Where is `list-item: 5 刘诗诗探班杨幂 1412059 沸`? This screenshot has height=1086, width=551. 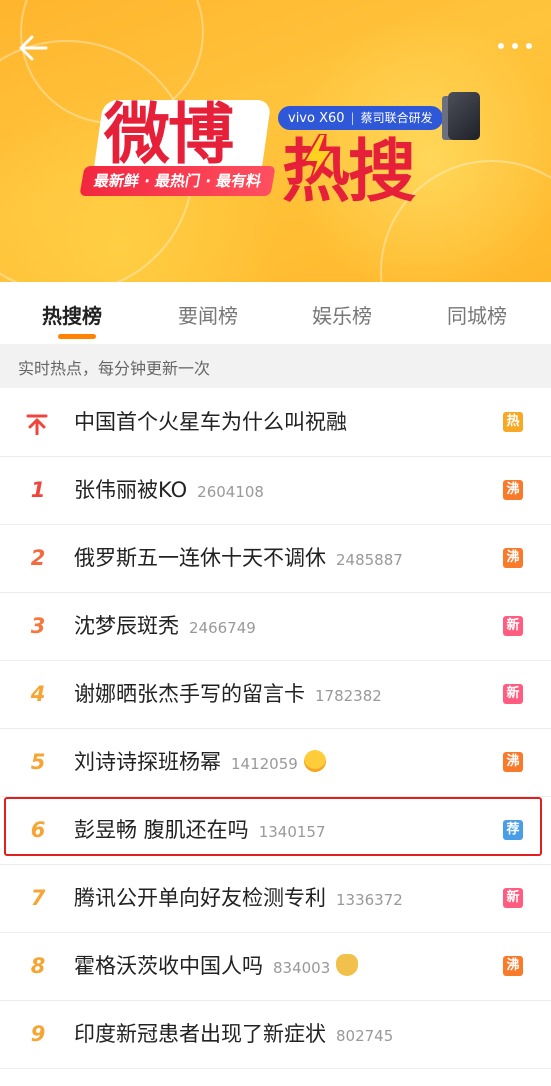 list-item: 5 刘诗诗探班杨幂 1412059 沸 is located at coordinates (275, 763).